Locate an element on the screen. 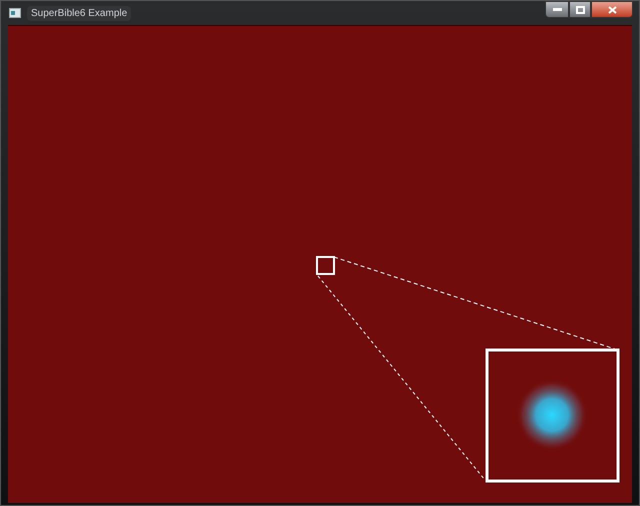 This screenshot has height=506, width=640. maximize-icon is located at coordinates (580, 10).